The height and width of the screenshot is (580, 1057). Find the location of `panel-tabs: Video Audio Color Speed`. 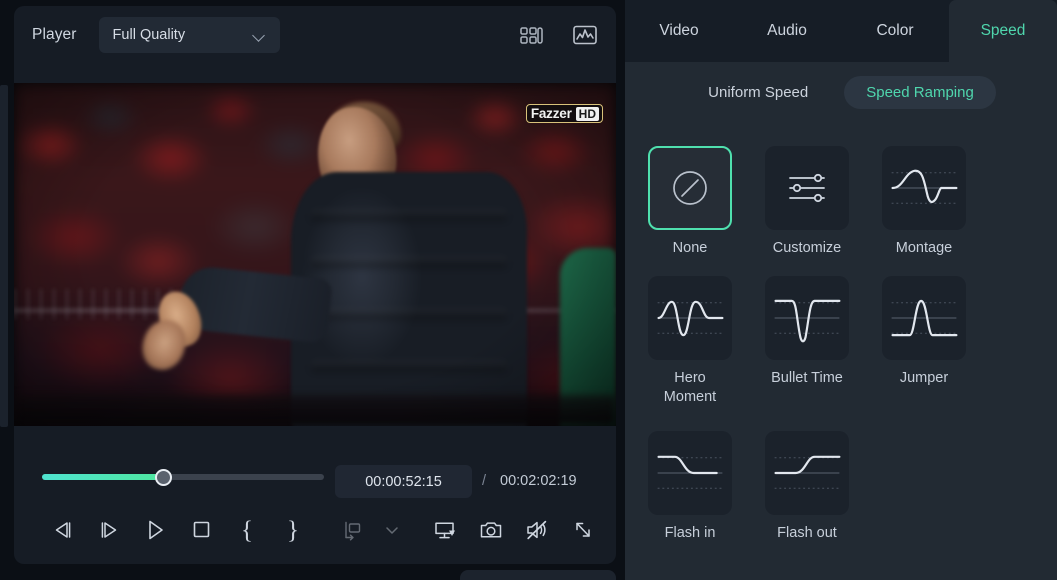

panel-tabs: Video Audio Color Speed is located at coordinates (841, 31).